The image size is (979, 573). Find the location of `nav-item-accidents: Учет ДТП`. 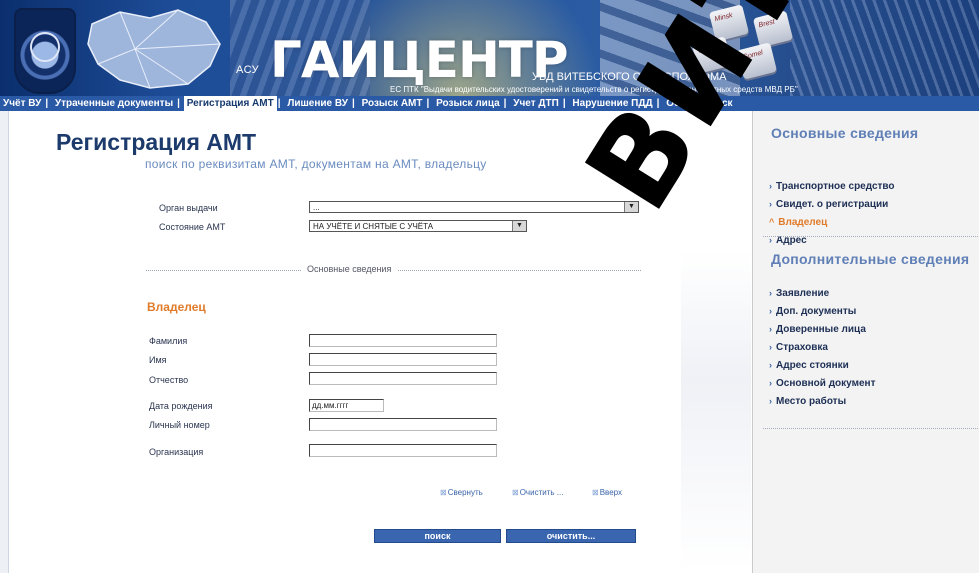

nav-item-accidents: Учет ДТП is located at coordinates (536, 103).